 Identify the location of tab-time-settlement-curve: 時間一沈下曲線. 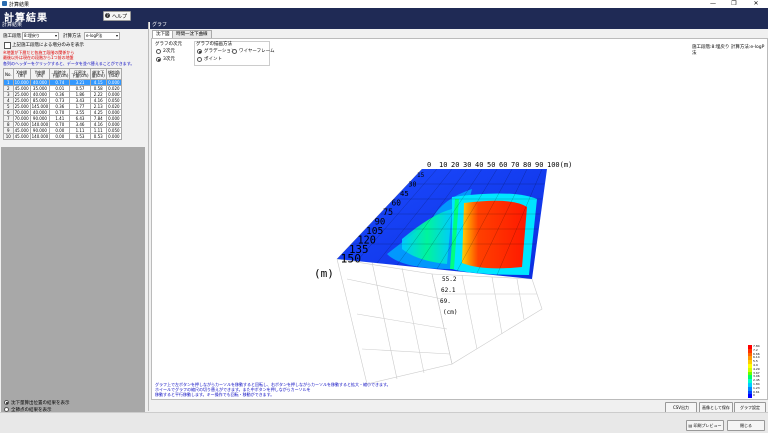
(192, 34).